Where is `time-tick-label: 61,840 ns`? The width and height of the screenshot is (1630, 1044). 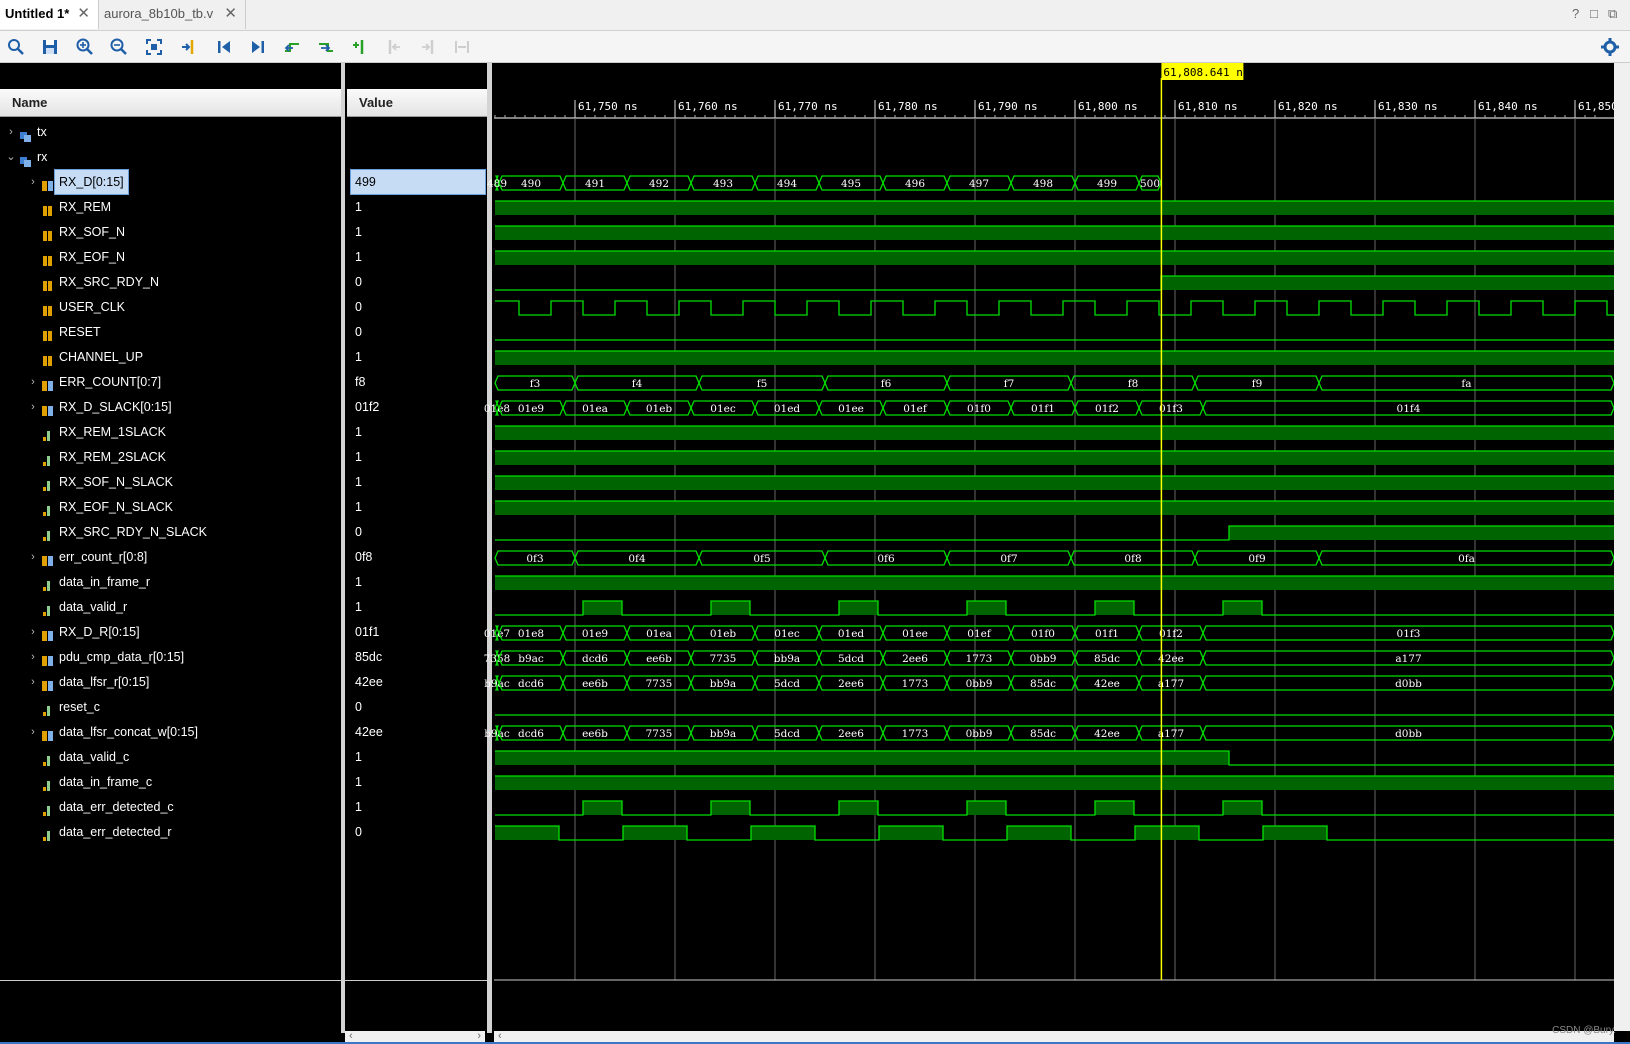
time-tick-label: 61,840 ns is located at coordinates (1508, 106).